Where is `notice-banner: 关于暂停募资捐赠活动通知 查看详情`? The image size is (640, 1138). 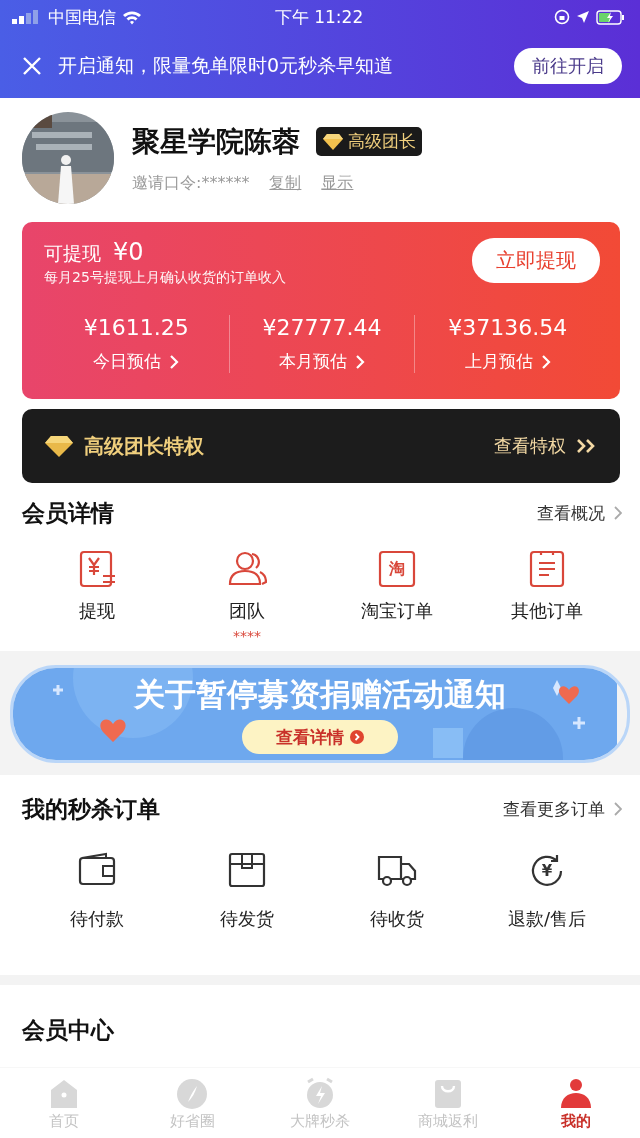
notice-banner: 关于暂停募资捐赠活动通知 查看详情 is located at coordinates (320, 714).